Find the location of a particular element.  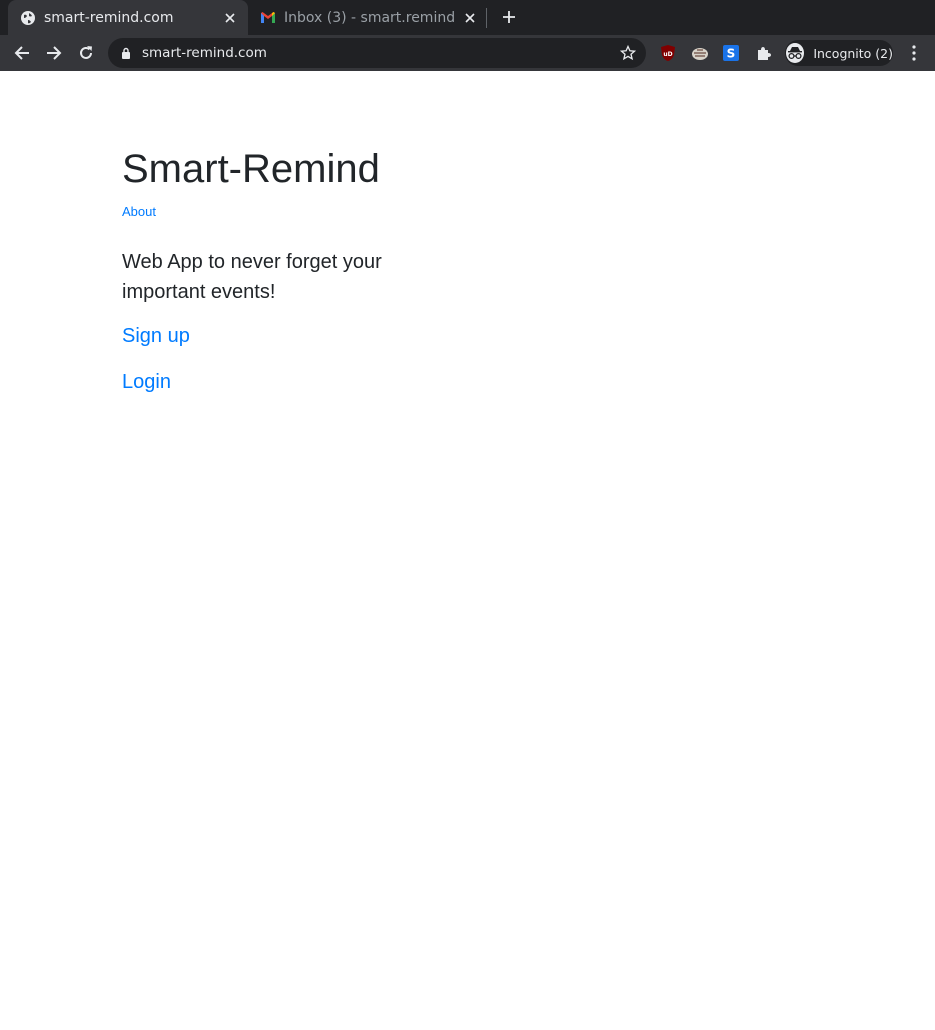

globe-icon is located at coordinates (28, 18).